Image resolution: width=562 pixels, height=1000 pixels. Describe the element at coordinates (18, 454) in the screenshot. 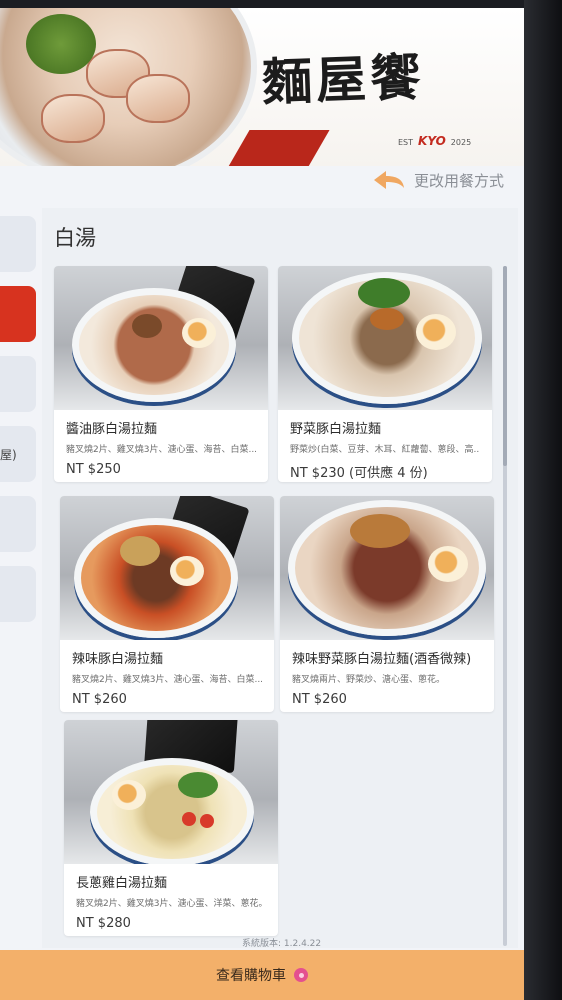

I see `category-tab: 屋)` at that location.